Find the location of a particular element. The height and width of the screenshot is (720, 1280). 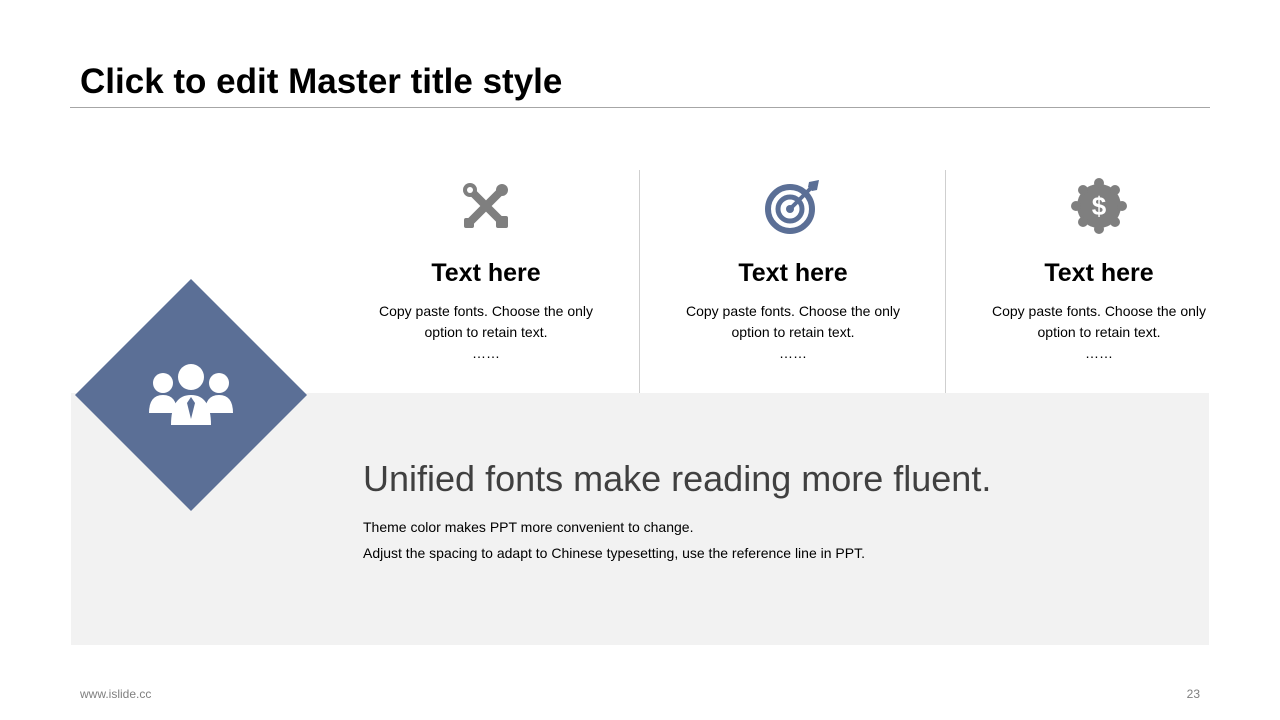

footer-url: www.islide.cc is located at coordinates (116, 694).